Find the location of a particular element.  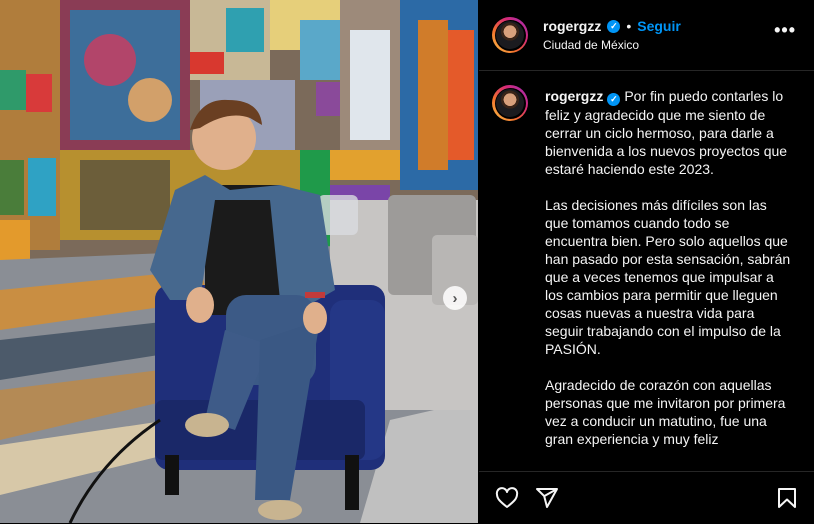

caption-avatar is located at coordinates (510, 103).